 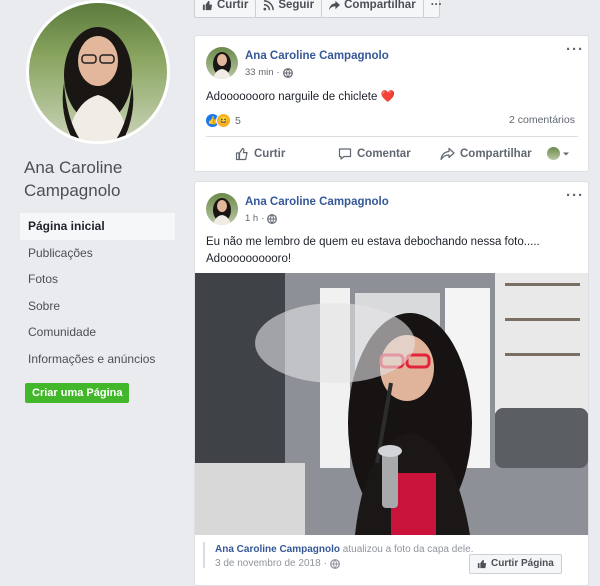 What do you see at coordinates (277, 549) in the screenshot?
I see `shared-author: Ana Caroline Campagnolo` at bounding box center [277, 549].